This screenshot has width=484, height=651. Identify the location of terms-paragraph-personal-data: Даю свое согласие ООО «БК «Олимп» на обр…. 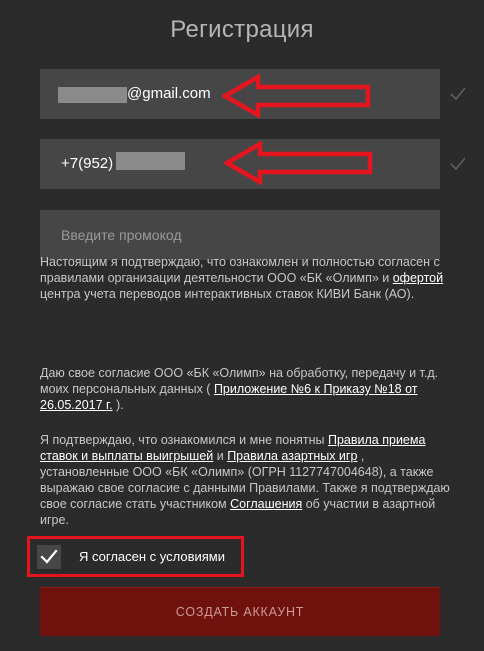
(245, 389).